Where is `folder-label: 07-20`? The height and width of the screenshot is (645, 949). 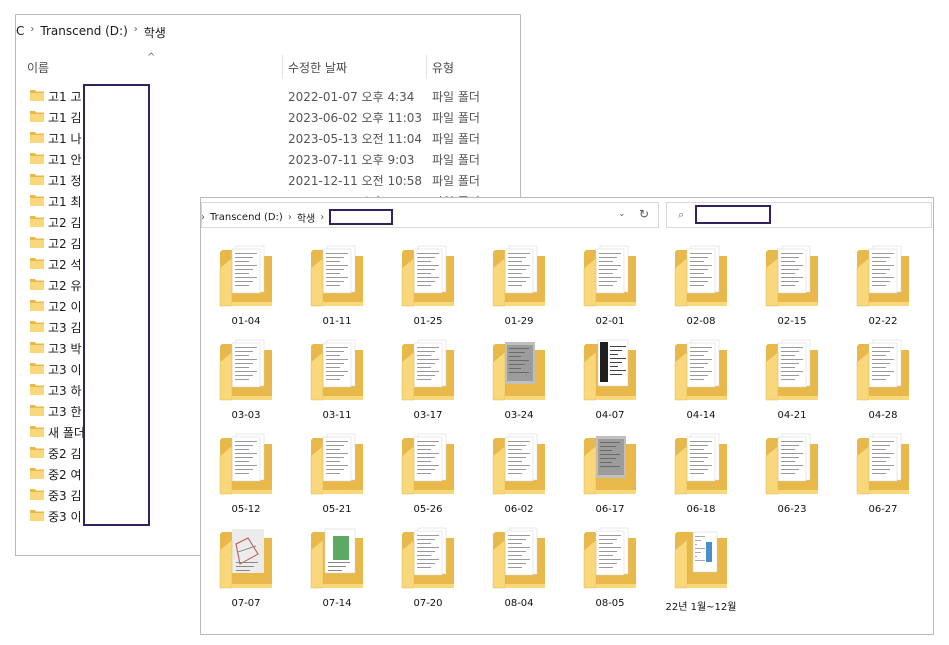
folder-label: 07-20 is located at coordinates (428, 603).